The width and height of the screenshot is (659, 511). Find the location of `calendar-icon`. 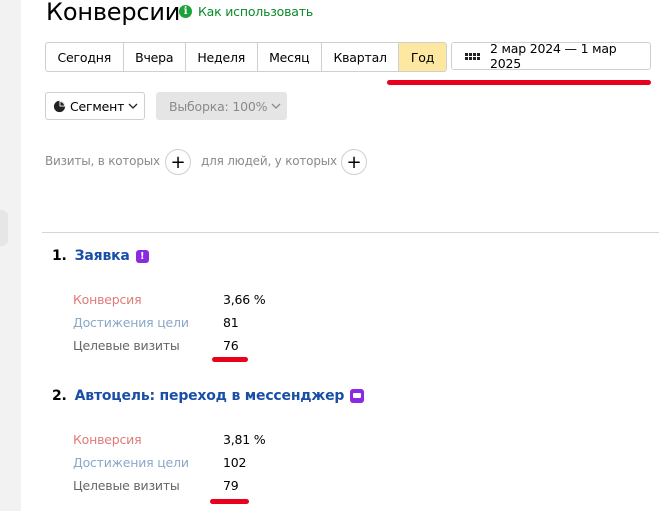

calendar-icon is located at coordinates (472, 56).